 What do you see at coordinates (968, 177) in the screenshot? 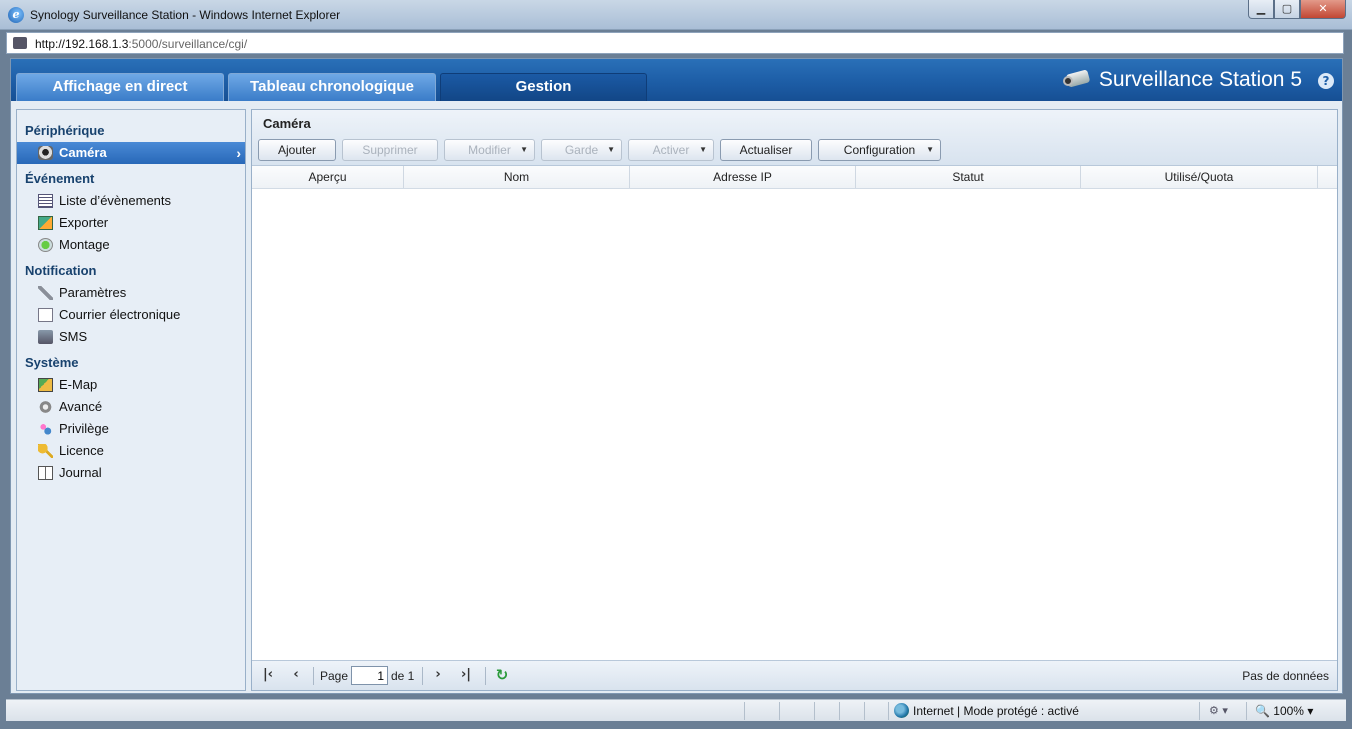
I see `column-status: Statut` at bounding box center [968, 177].